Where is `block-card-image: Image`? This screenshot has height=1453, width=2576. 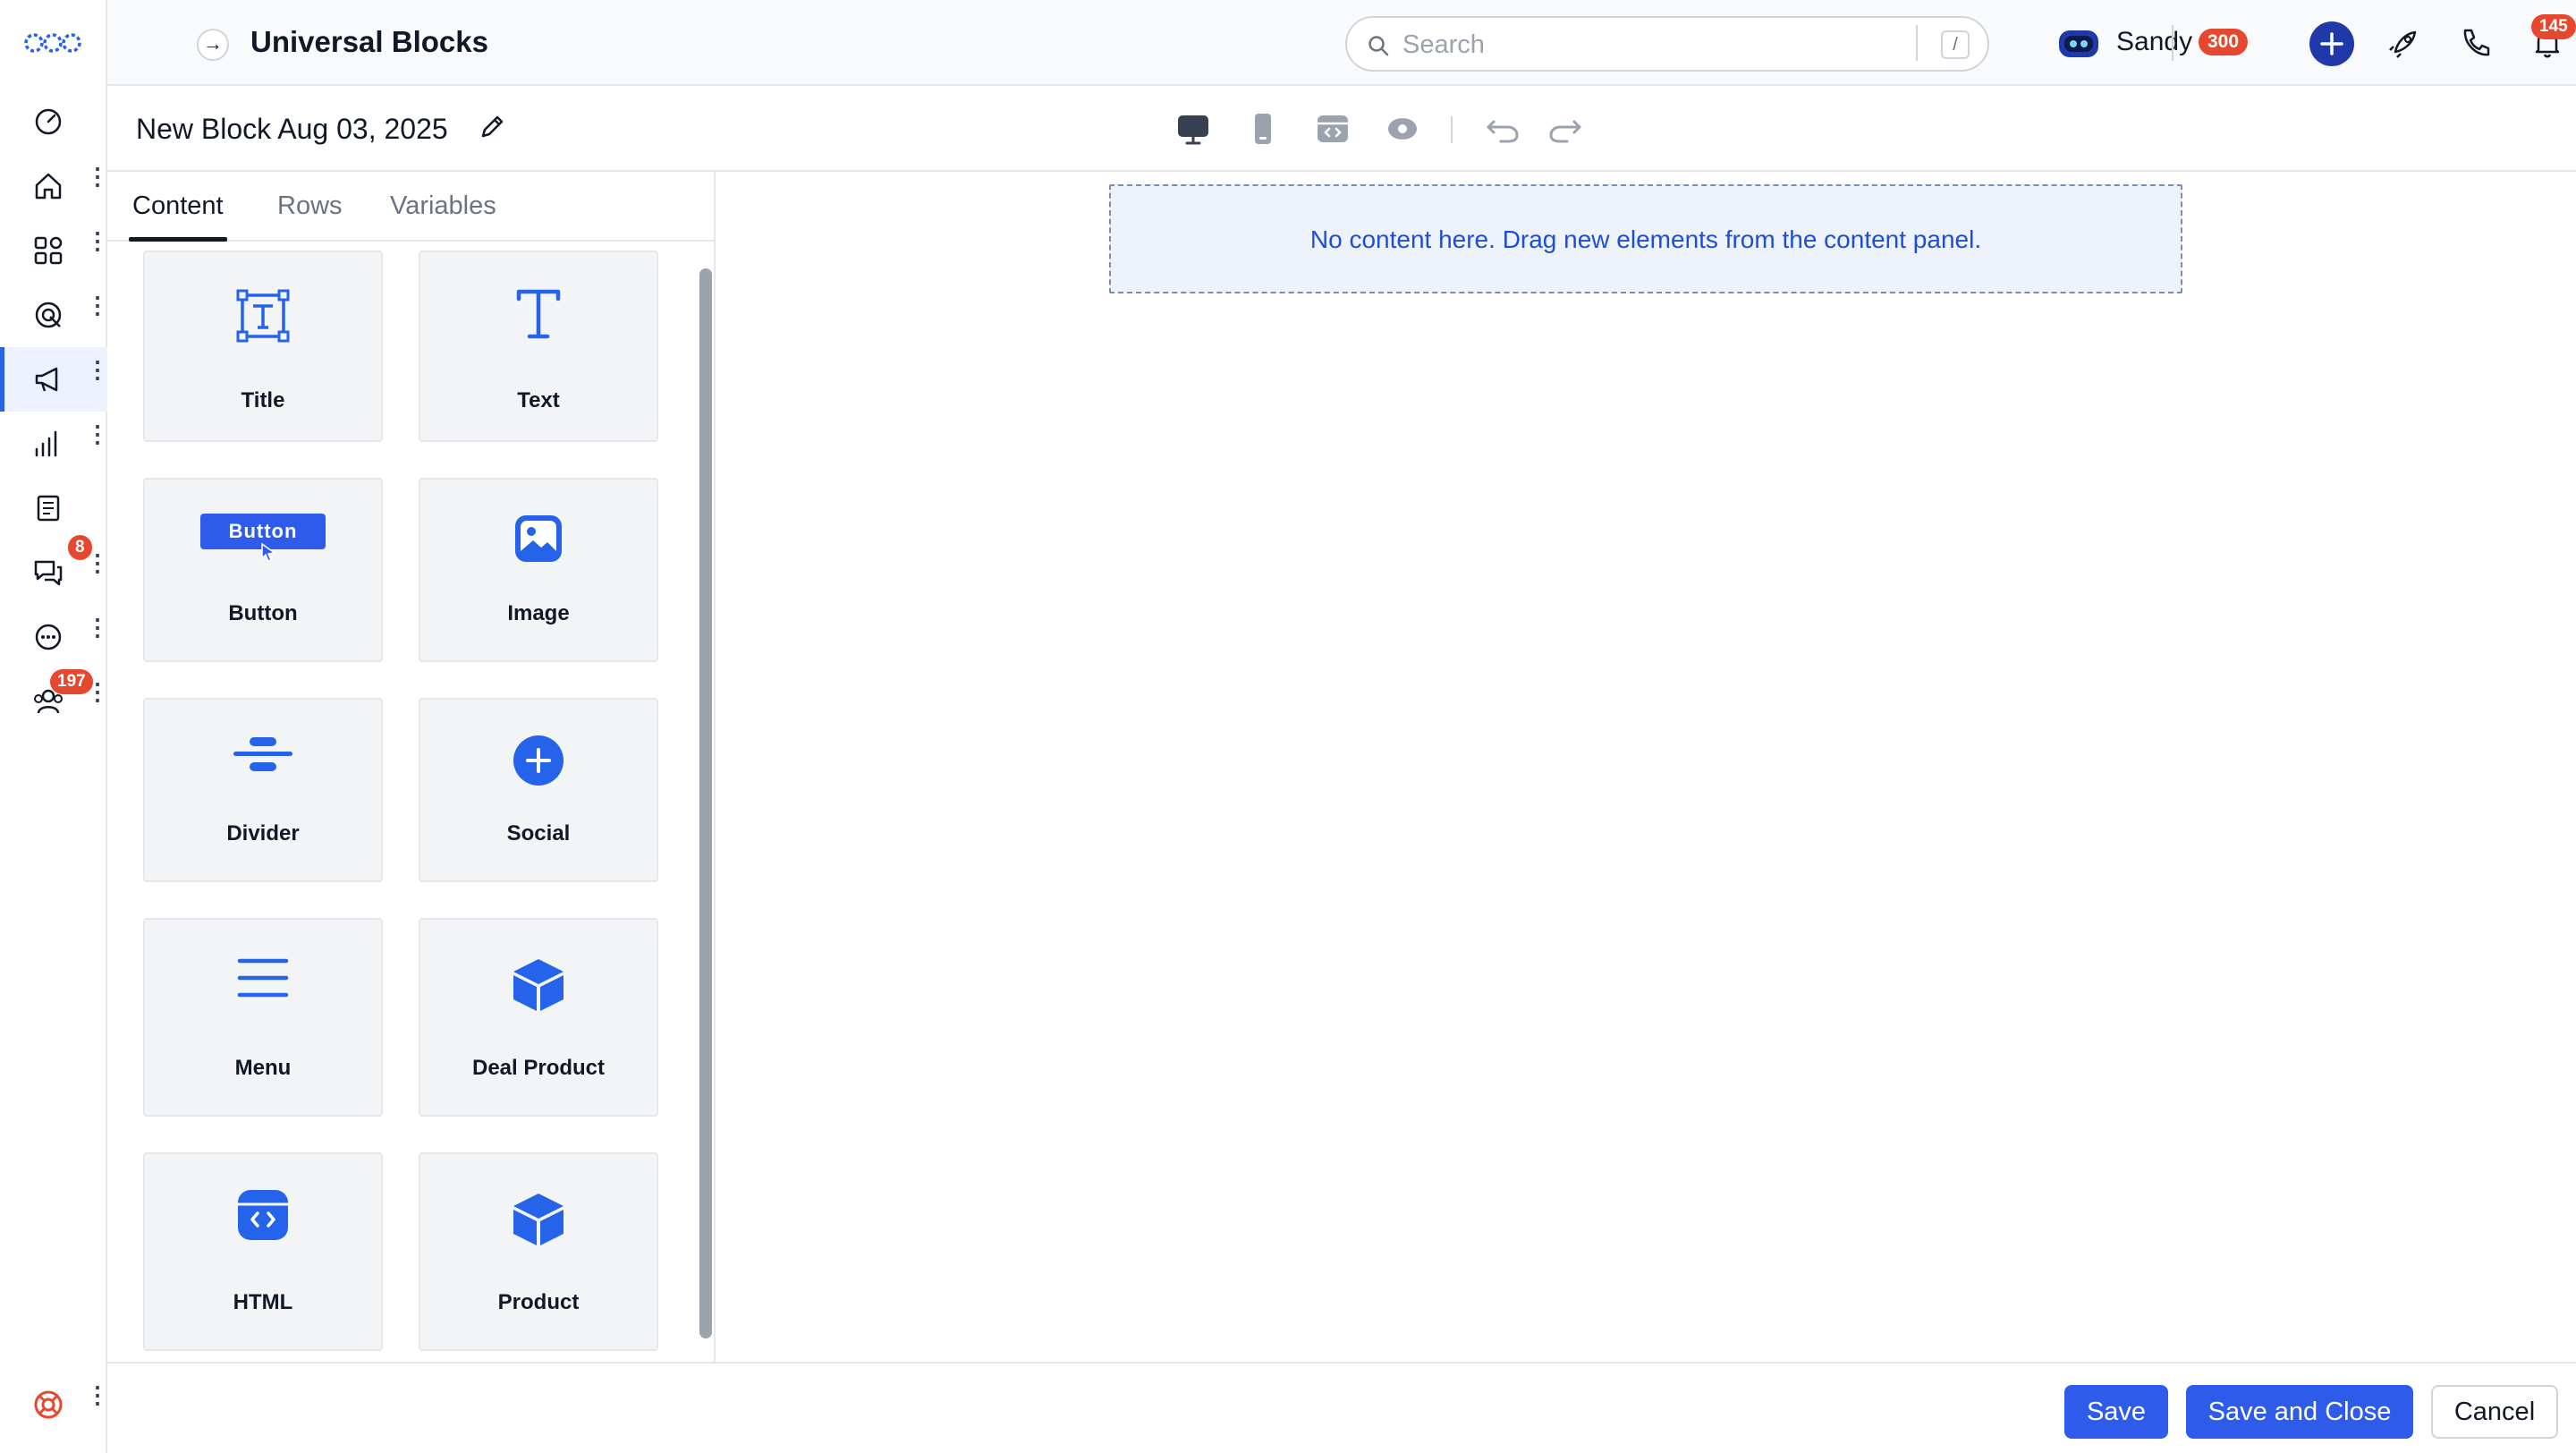
block-card-image: Image is located at coordinates (538, 570).